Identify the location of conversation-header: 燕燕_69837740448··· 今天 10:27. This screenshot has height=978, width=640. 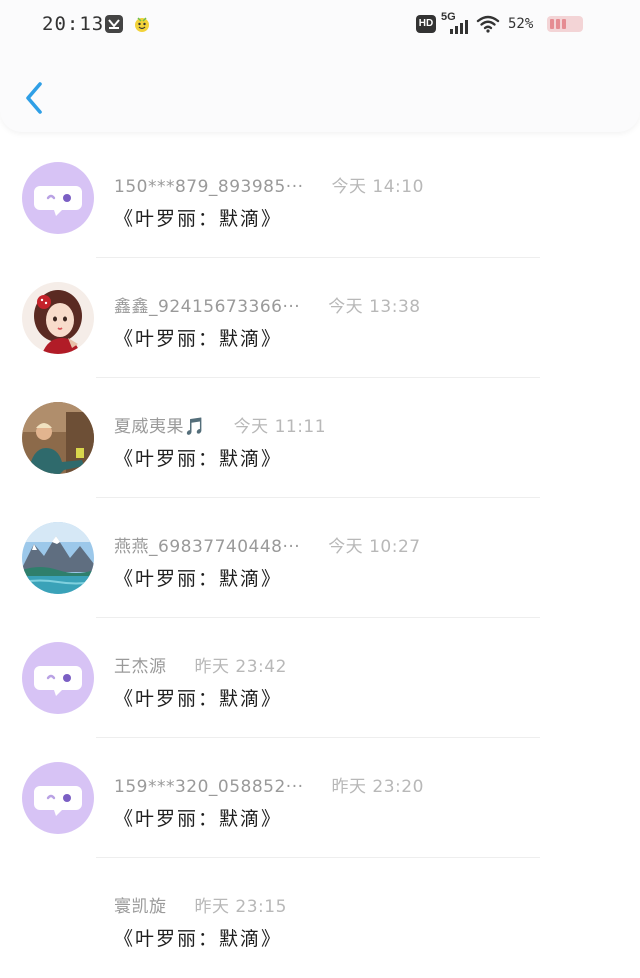
(267, 544).